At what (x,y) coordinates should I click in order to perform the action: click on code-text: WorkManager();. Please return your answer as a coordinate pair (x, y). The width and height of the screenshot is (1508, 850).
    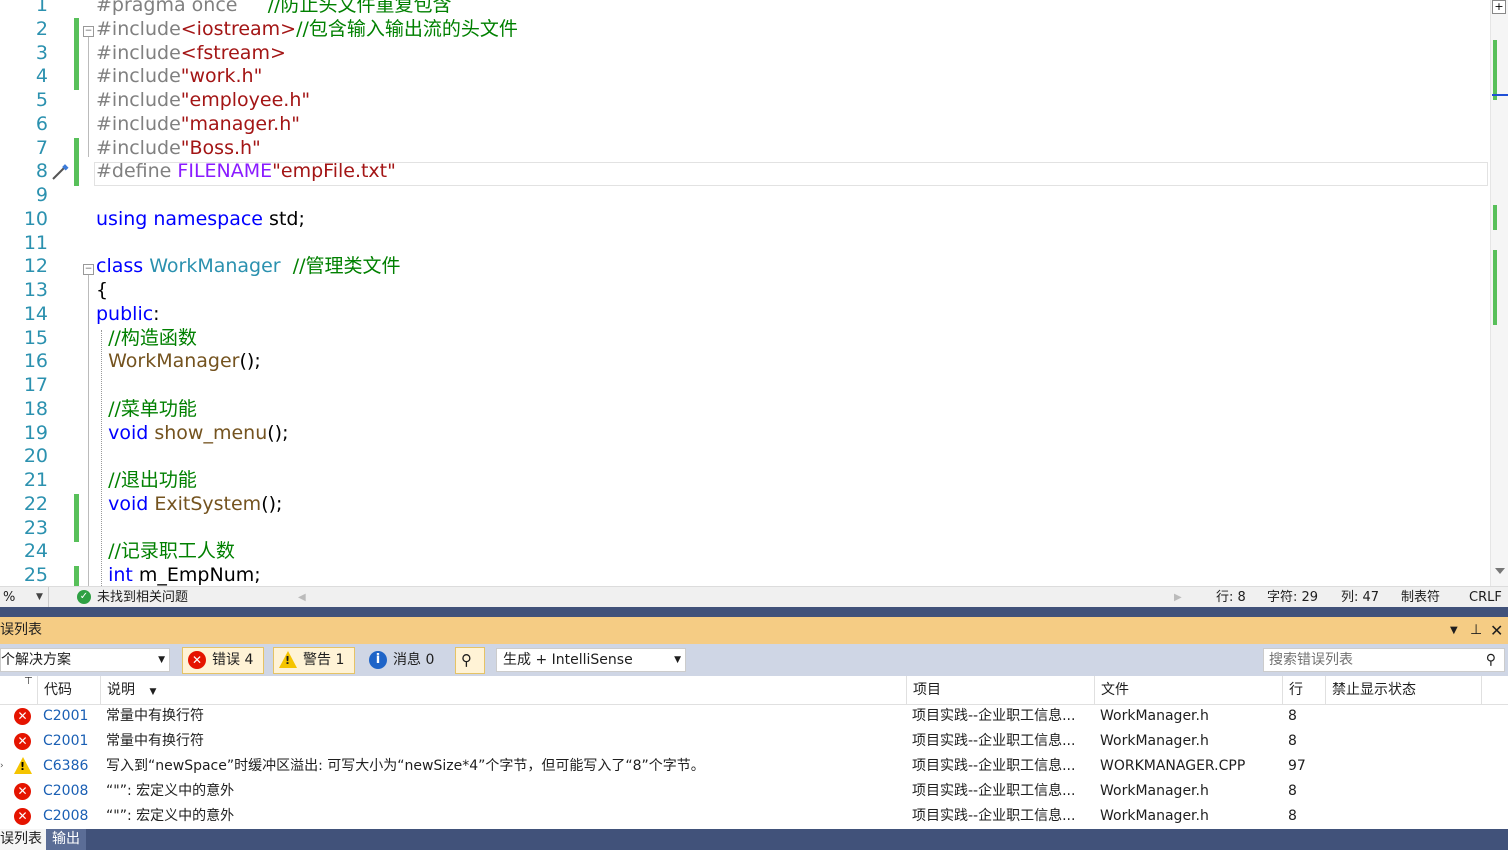
    Looking at the image, I should click on (178, 361).